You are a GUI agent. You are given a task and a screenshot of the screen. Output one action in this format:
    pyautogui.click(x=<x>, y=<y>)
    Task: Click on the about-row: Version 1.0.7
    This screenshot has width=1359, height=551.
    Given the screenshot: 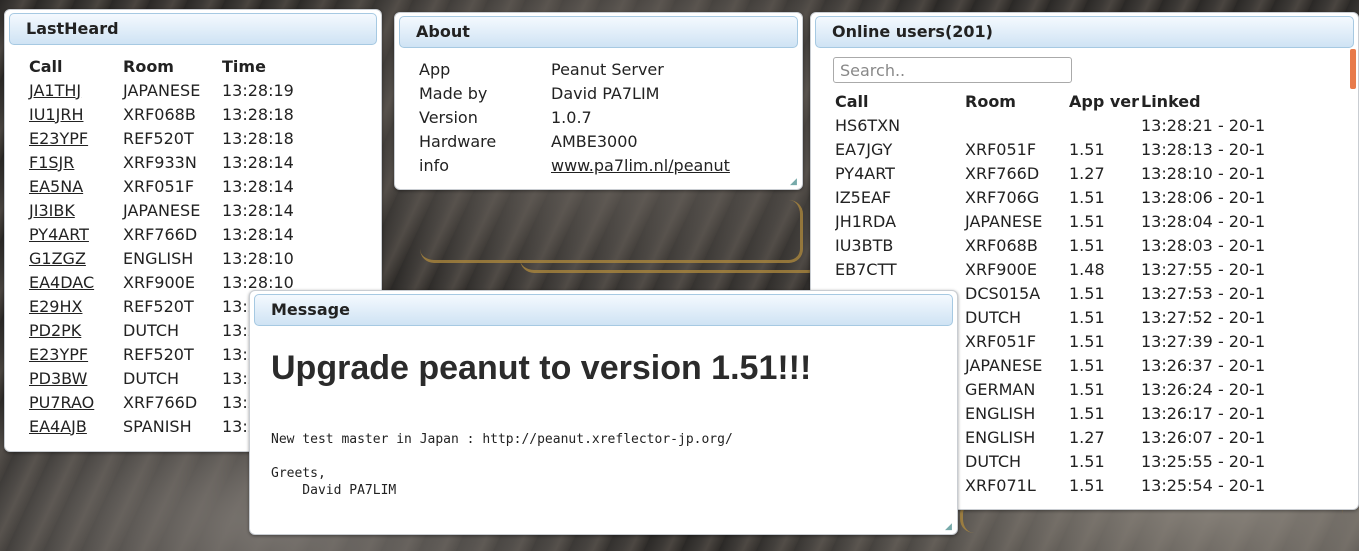 What is the action you would take?
    pyautogui.click(x=574, y=117)
    